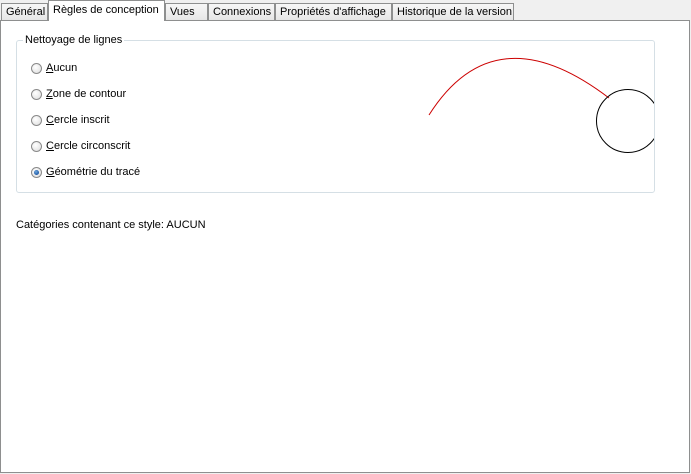  I want to click on radio-circumscribed-circle: Cercle circonscrit, so click(80, 146).